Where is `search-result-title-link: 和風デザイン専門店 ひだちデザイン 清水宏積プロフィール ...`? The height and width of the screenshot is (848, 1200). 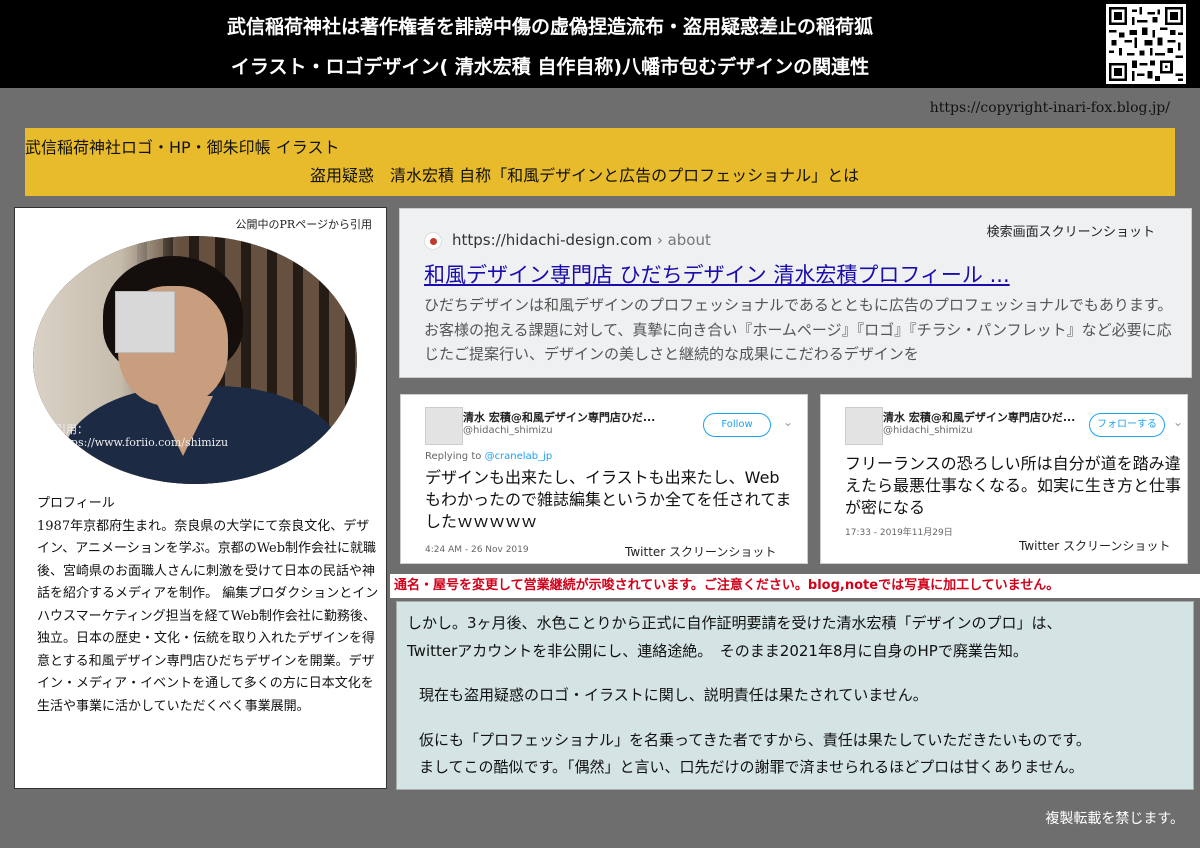 search-result-title-link: 和風デザイン専門店 ひだちデザイン 清水宏積プロフィール ... is located at coordinates (717, 274).